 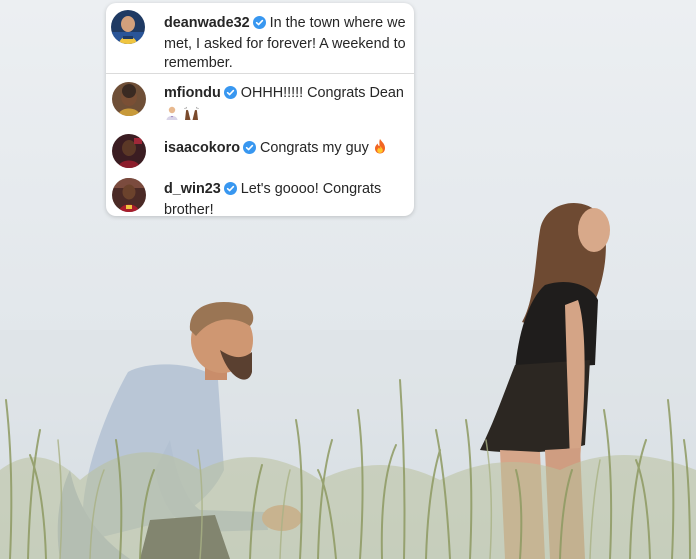 What do you see at coordinates (322, 93) in the screenshot?
I see `comment-text: OHHH!!!!! Congrats Dean` at bounding box center [322, 93].